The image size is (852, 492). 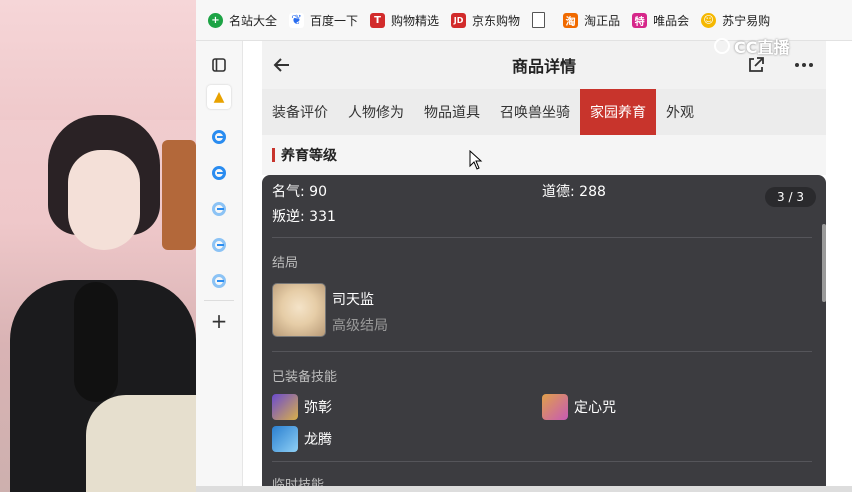 What do you see at coordinates (404, 20) in the screenshot?
I see `bookmark-item: T 购物精选` at bounding box center [404, 20].